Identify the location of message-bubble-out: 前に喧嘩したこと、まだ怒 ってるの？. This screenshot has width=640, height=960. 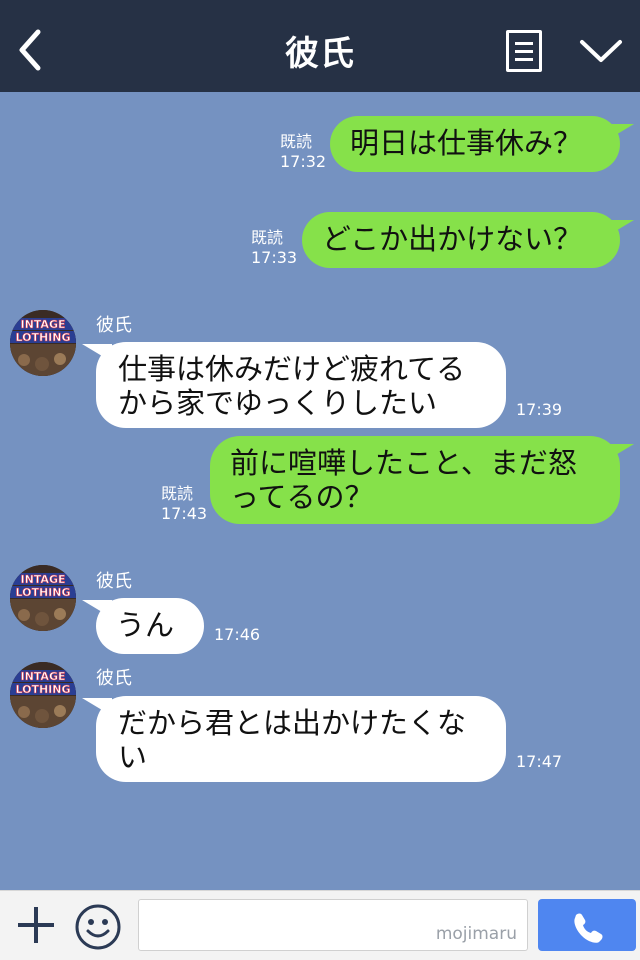
(415, 480).